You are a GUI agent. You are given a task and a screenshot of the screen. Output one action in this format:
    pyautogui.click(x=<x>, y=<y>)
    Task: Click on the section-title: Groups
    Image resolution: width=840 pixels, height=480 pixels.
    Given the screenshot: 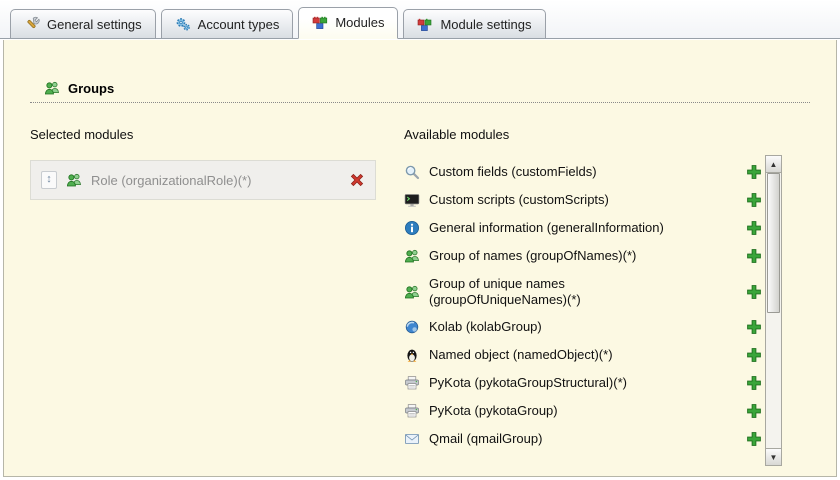 What is the action you would take?
    pyautogui.click(x=91, y=88)
    